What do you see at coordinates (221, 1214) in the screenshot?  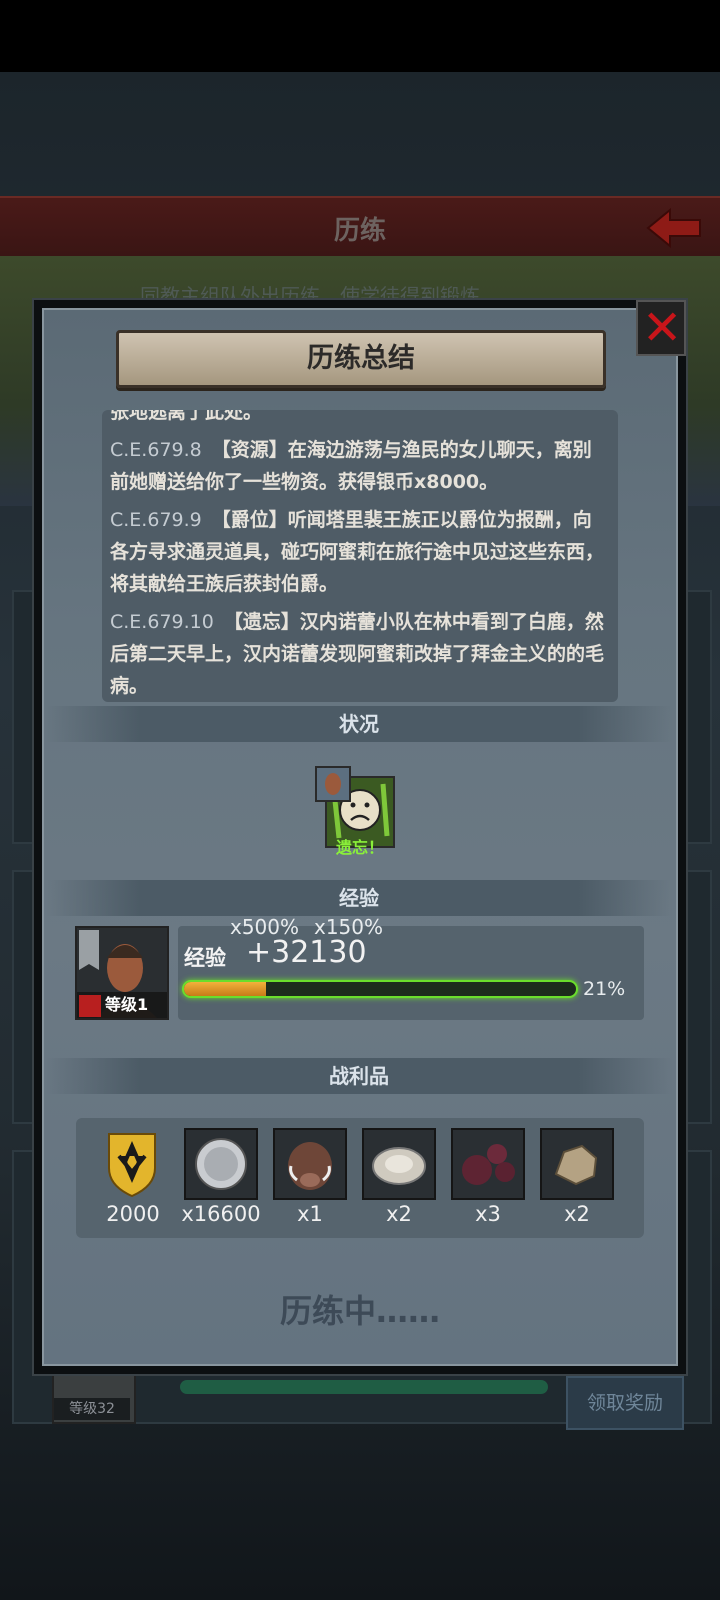 I see `loot-count: x16600` at bounding box center [221, 1214].